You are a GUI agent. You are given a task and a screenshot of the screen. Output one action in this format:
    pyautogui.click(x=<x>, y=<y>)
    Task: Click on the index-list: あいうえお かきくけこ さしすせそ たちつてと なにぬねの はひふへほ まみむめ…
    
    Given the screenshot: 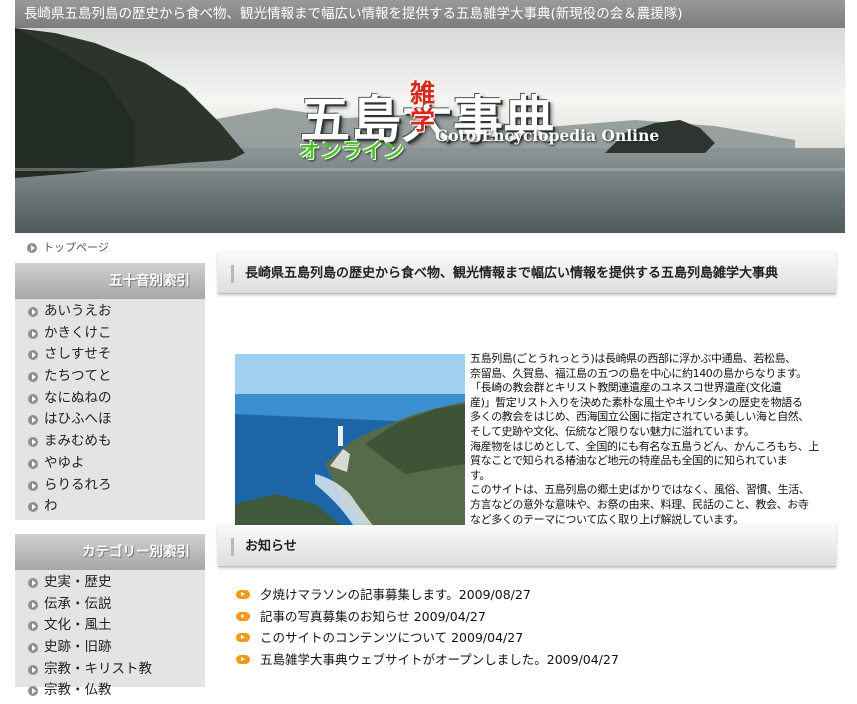 What is the action you would take?
    pyautogui.click(x=110, y=409)
    